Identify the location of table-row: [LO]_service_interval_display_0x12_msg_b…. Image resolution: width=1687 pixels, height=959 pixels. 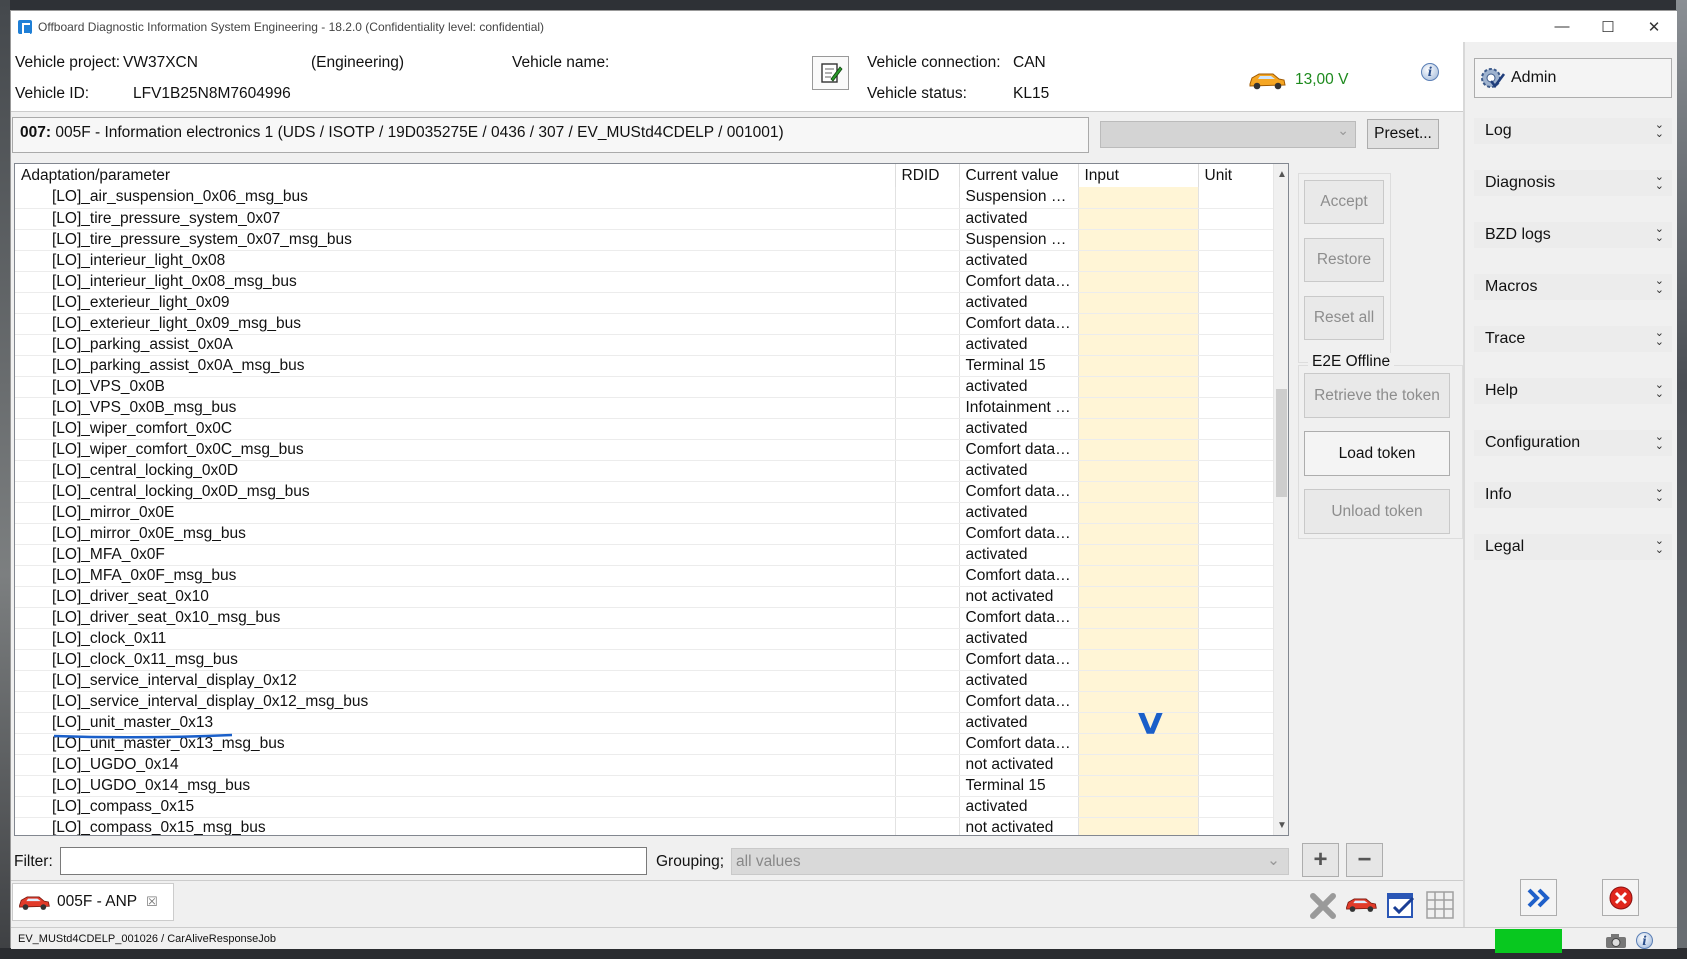
(644, 702).